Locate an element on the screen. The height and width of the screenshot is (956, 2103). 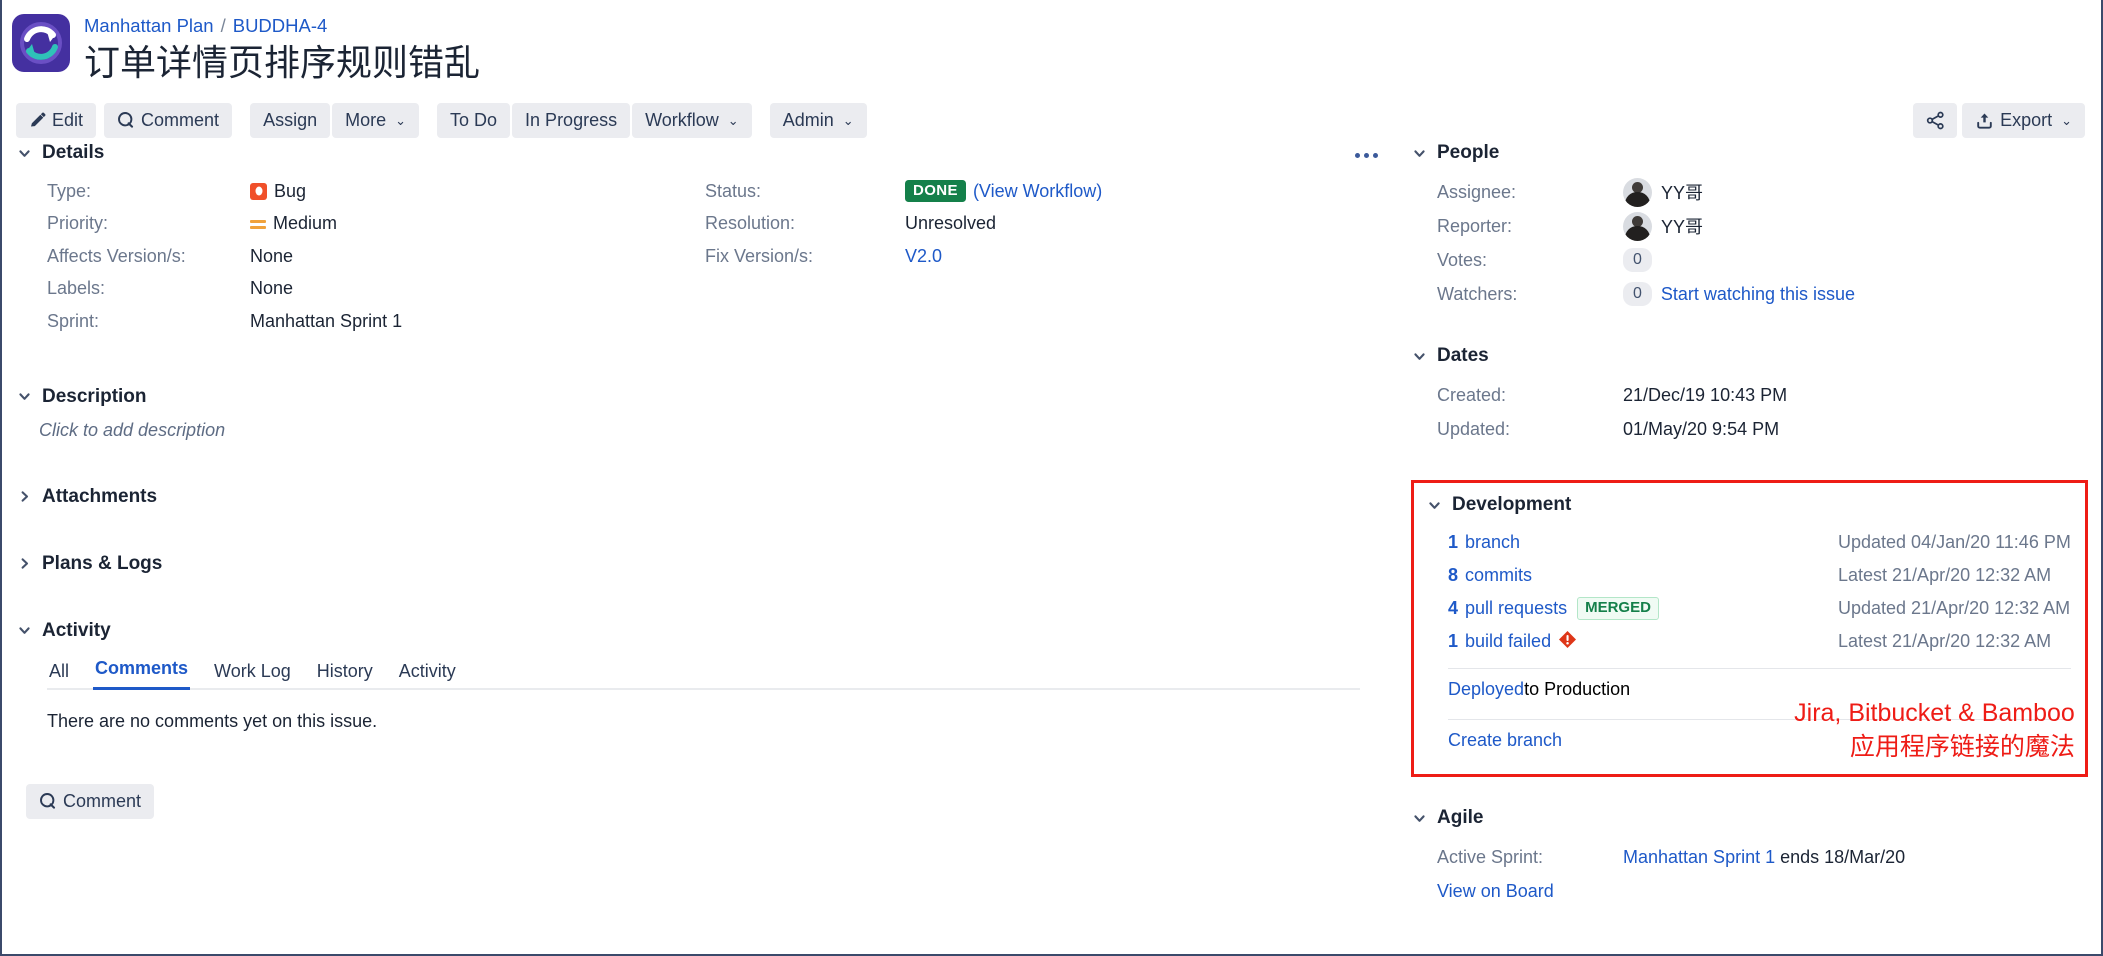
resolution-value: Unresolved is located at coordinates (951, 223).